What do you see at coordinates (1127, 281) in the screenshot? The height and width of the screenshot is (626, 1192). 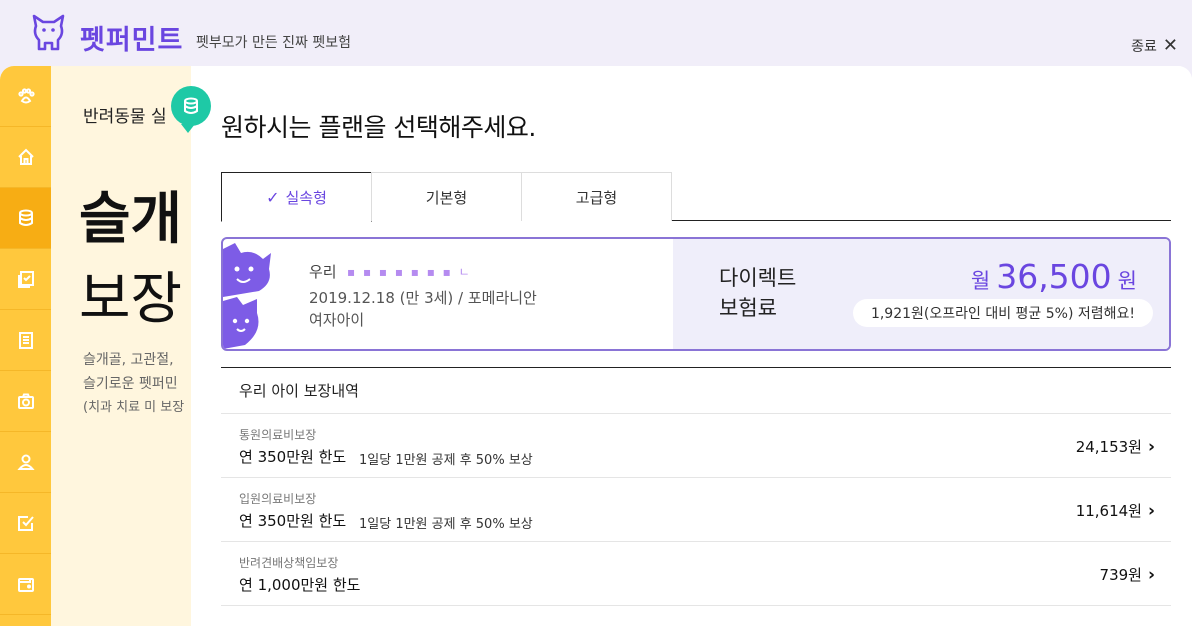 I see `price-suffix: 원` at bounding box center [1127, 281].